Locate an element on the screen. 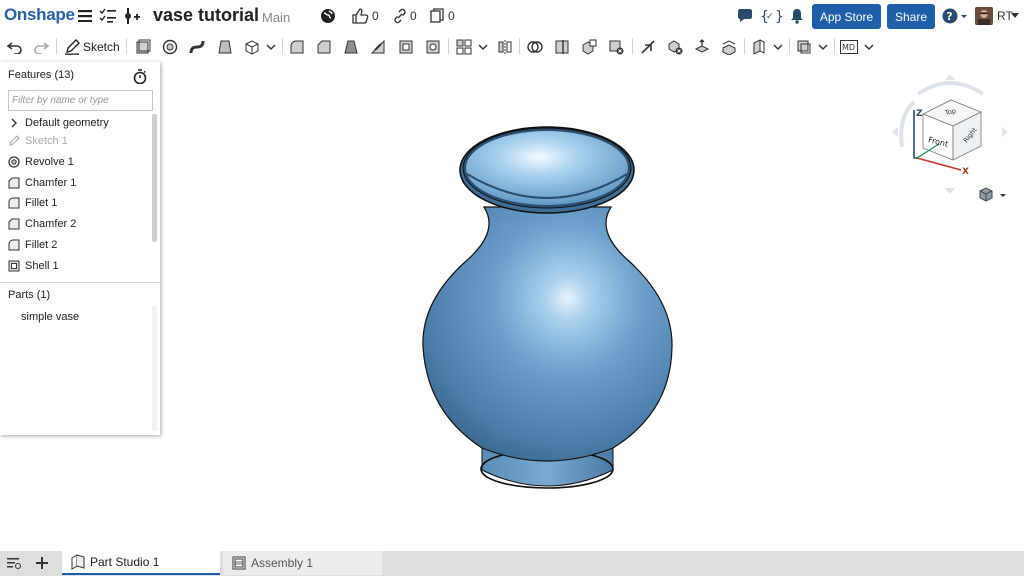 This screenshot has width=1024, height=576. features-panel-title: Features (13) is located at coordinates (41, 75).